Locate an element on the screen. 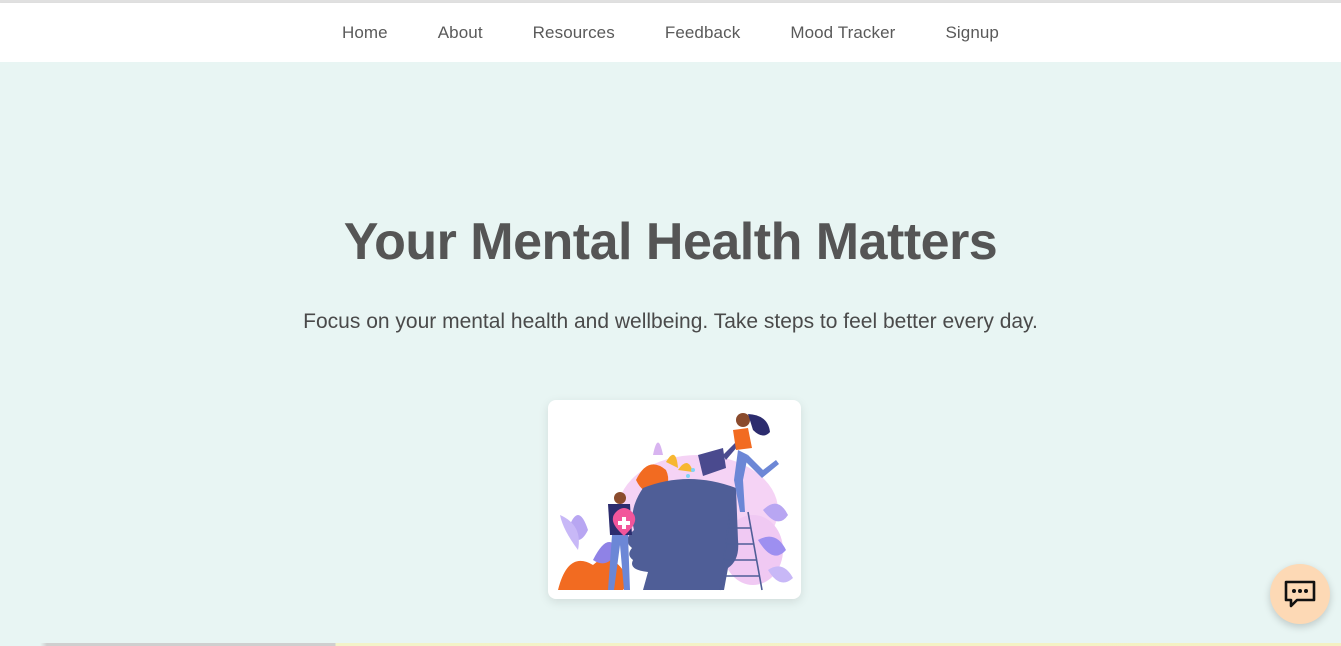 This screenshot has height=646, width=1341. illustration-card is located at coordinates (674, 499).